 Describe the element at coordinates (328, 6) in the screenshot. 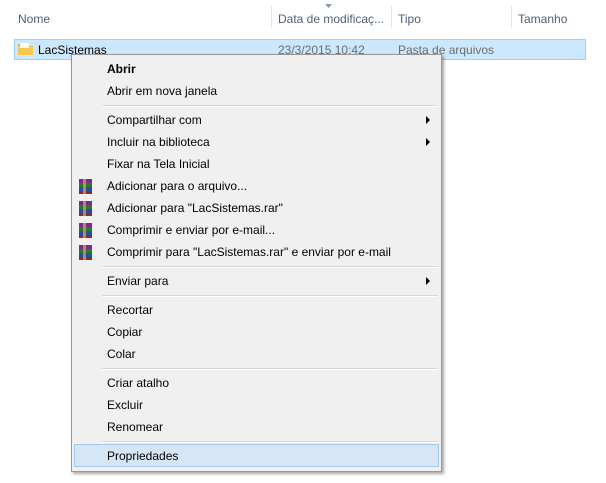

I see `sort-arrow-icon` at that location.